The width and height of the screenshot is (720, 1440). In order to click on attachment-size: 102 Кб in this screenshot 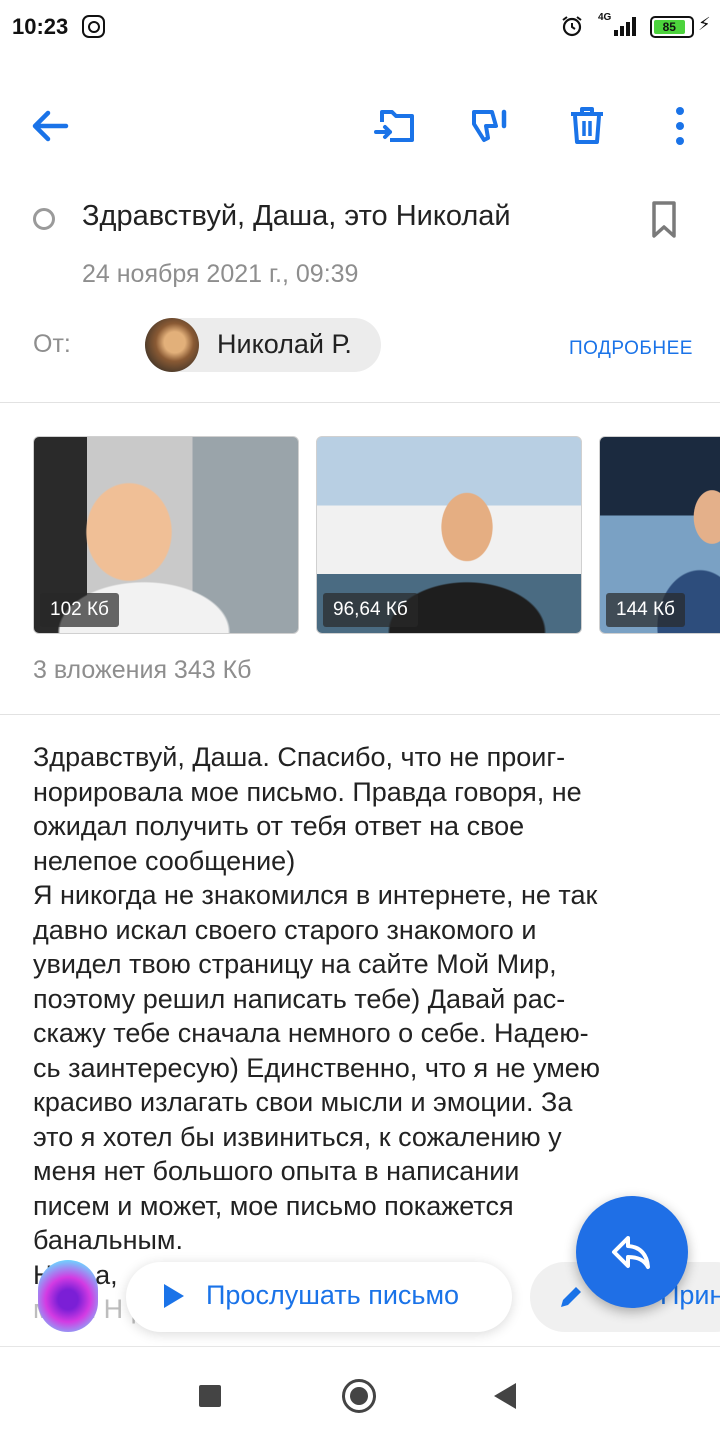, I will do `click(79, 610)`.